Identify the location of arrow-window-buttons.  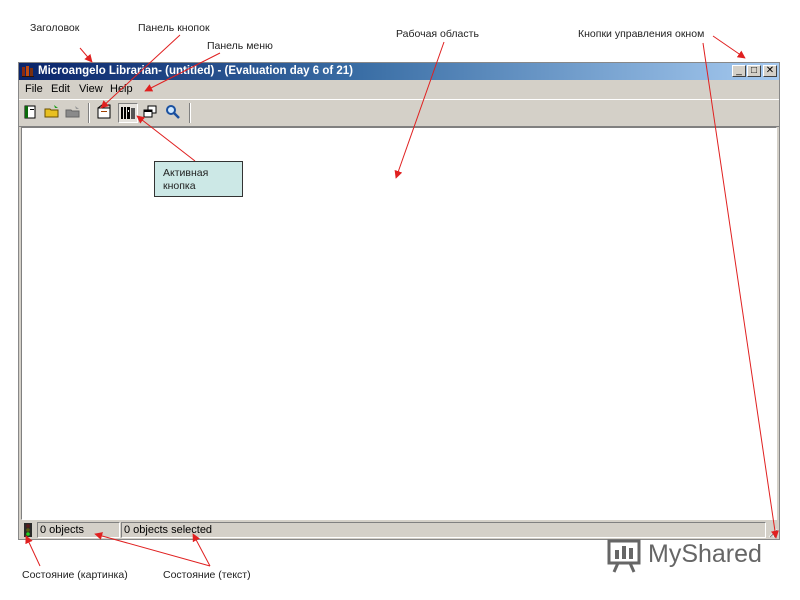
(729, 47).